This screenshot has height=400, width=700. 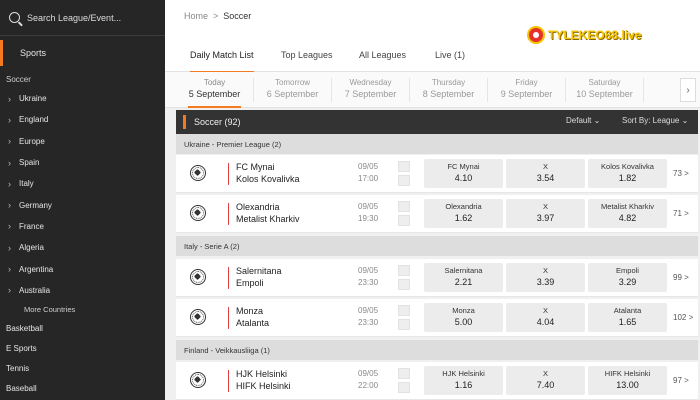 What do you see at coordinates (627, 380) in the screenshot?
I see `odds-away-button: HIFK Helsinki 13.00` at bounding box center [627, 380].